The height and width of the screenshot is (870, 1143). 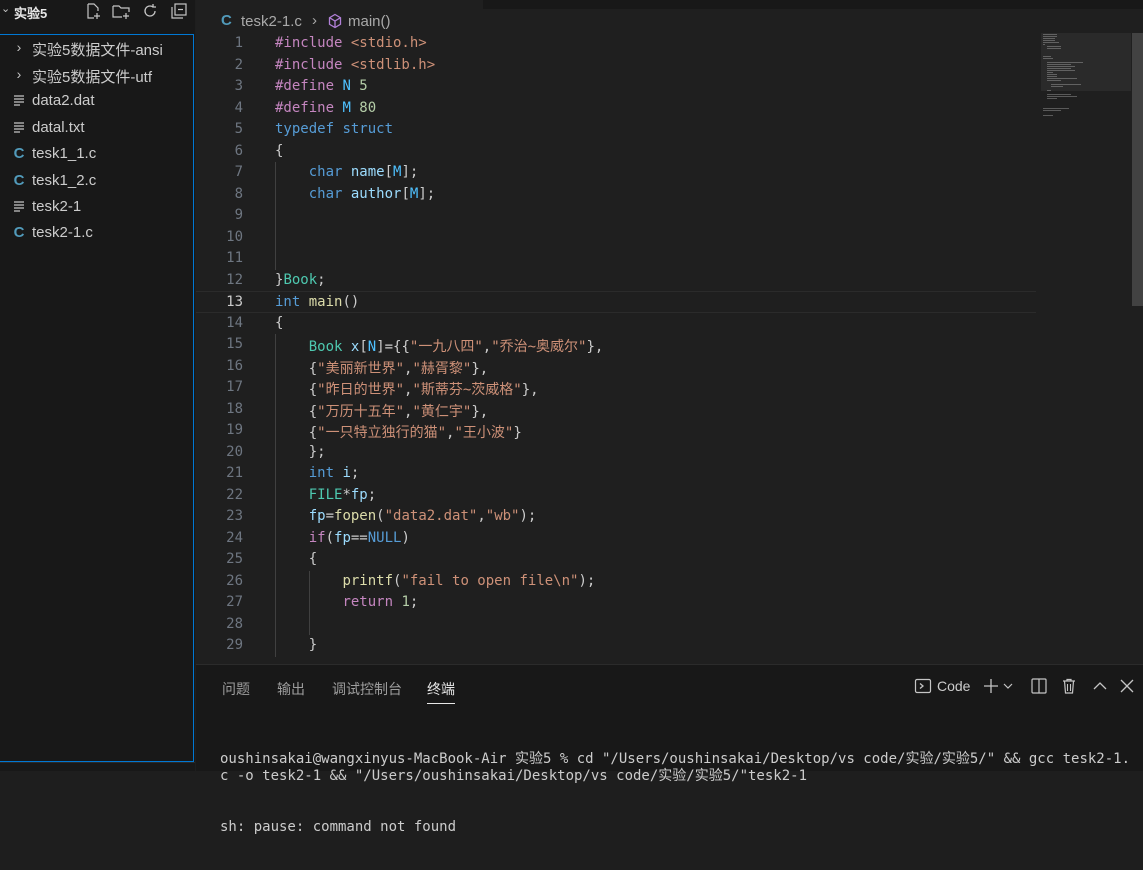 I want to click on editor-scrollbar, so click(x=1137, y=348).